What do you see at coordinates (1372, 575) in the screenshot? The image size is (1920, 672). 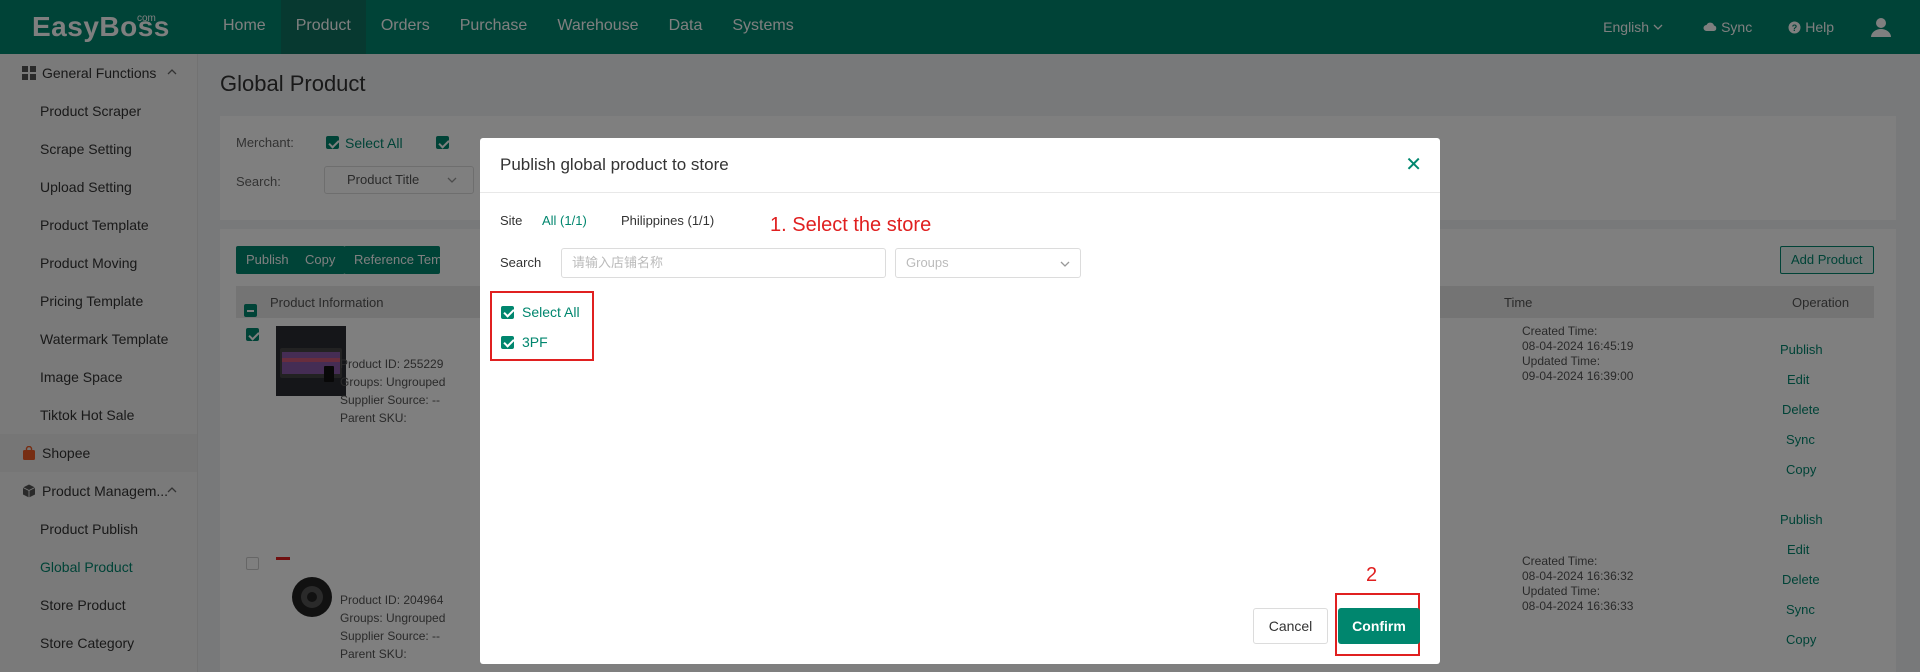 I see `annotation-step2: 2` at bounding box center [1372, 575].